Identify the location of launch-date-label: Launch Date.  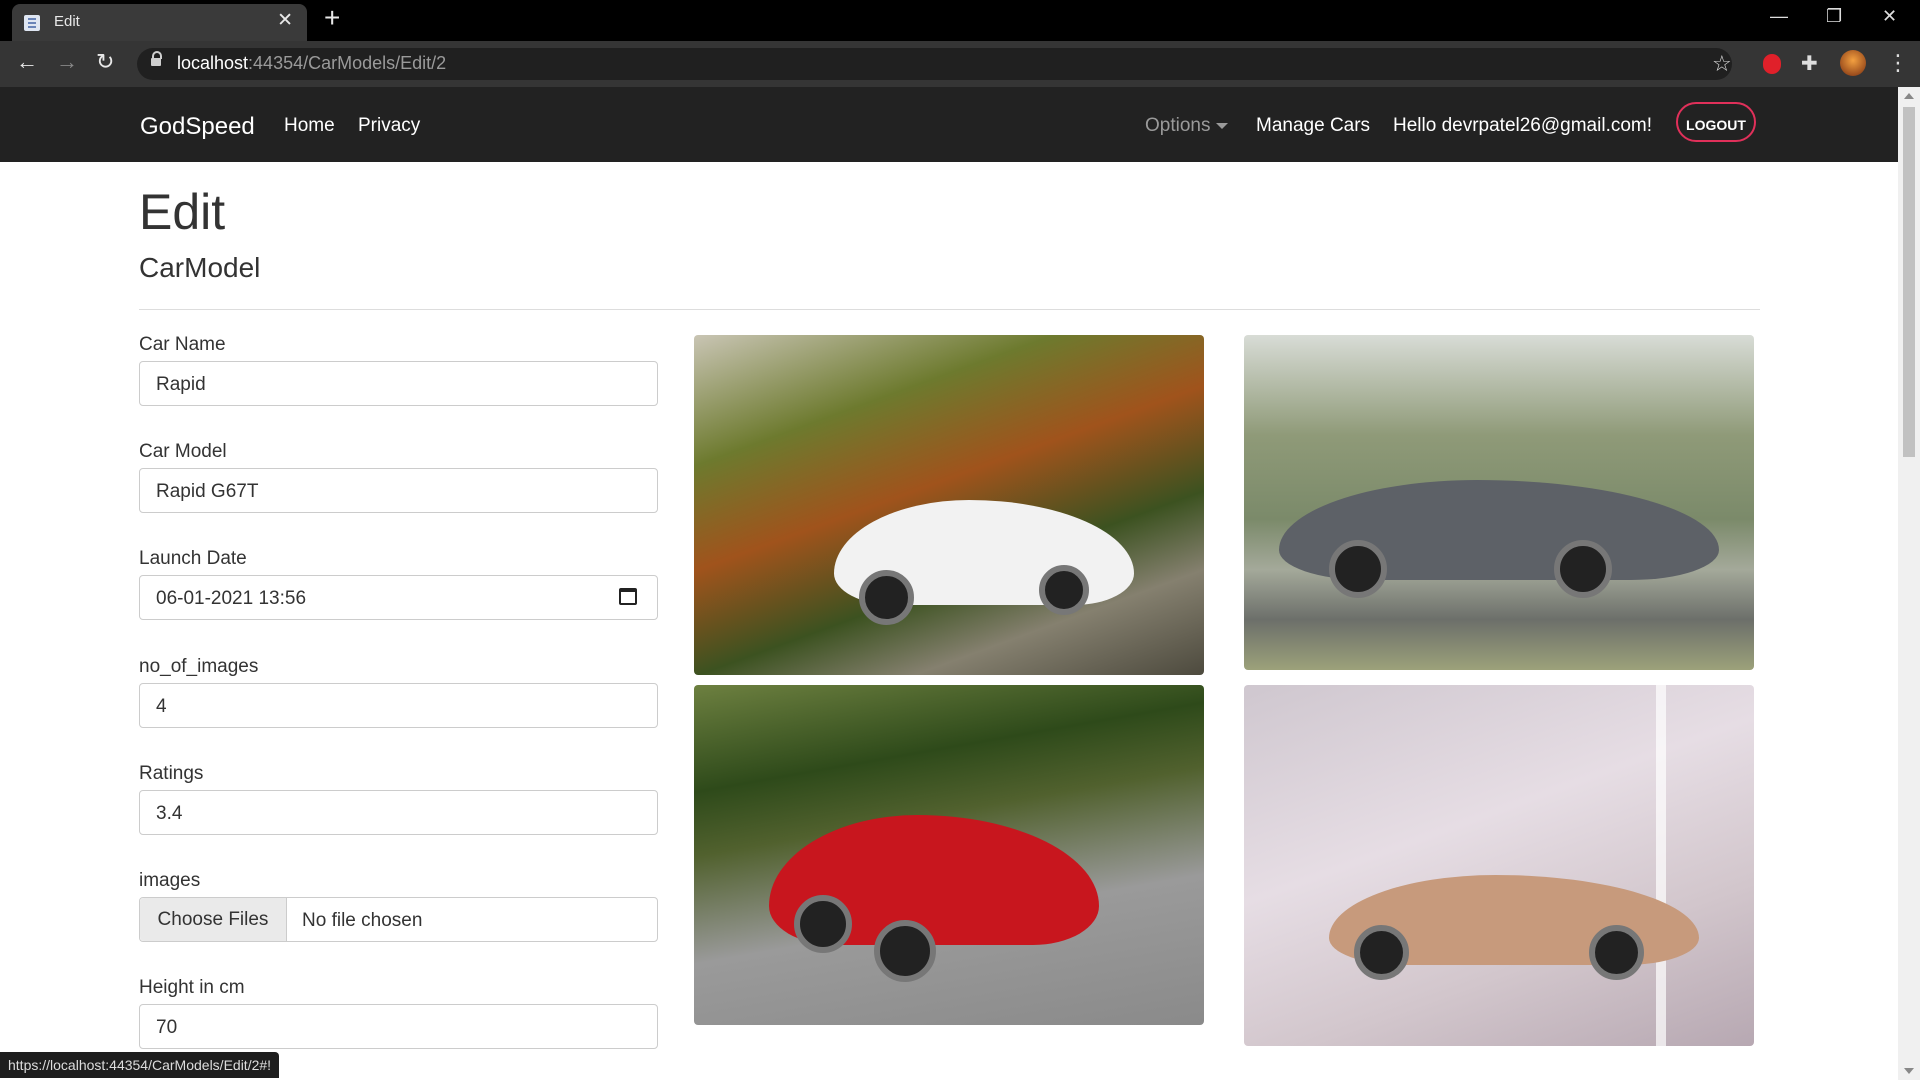
(193, 558).